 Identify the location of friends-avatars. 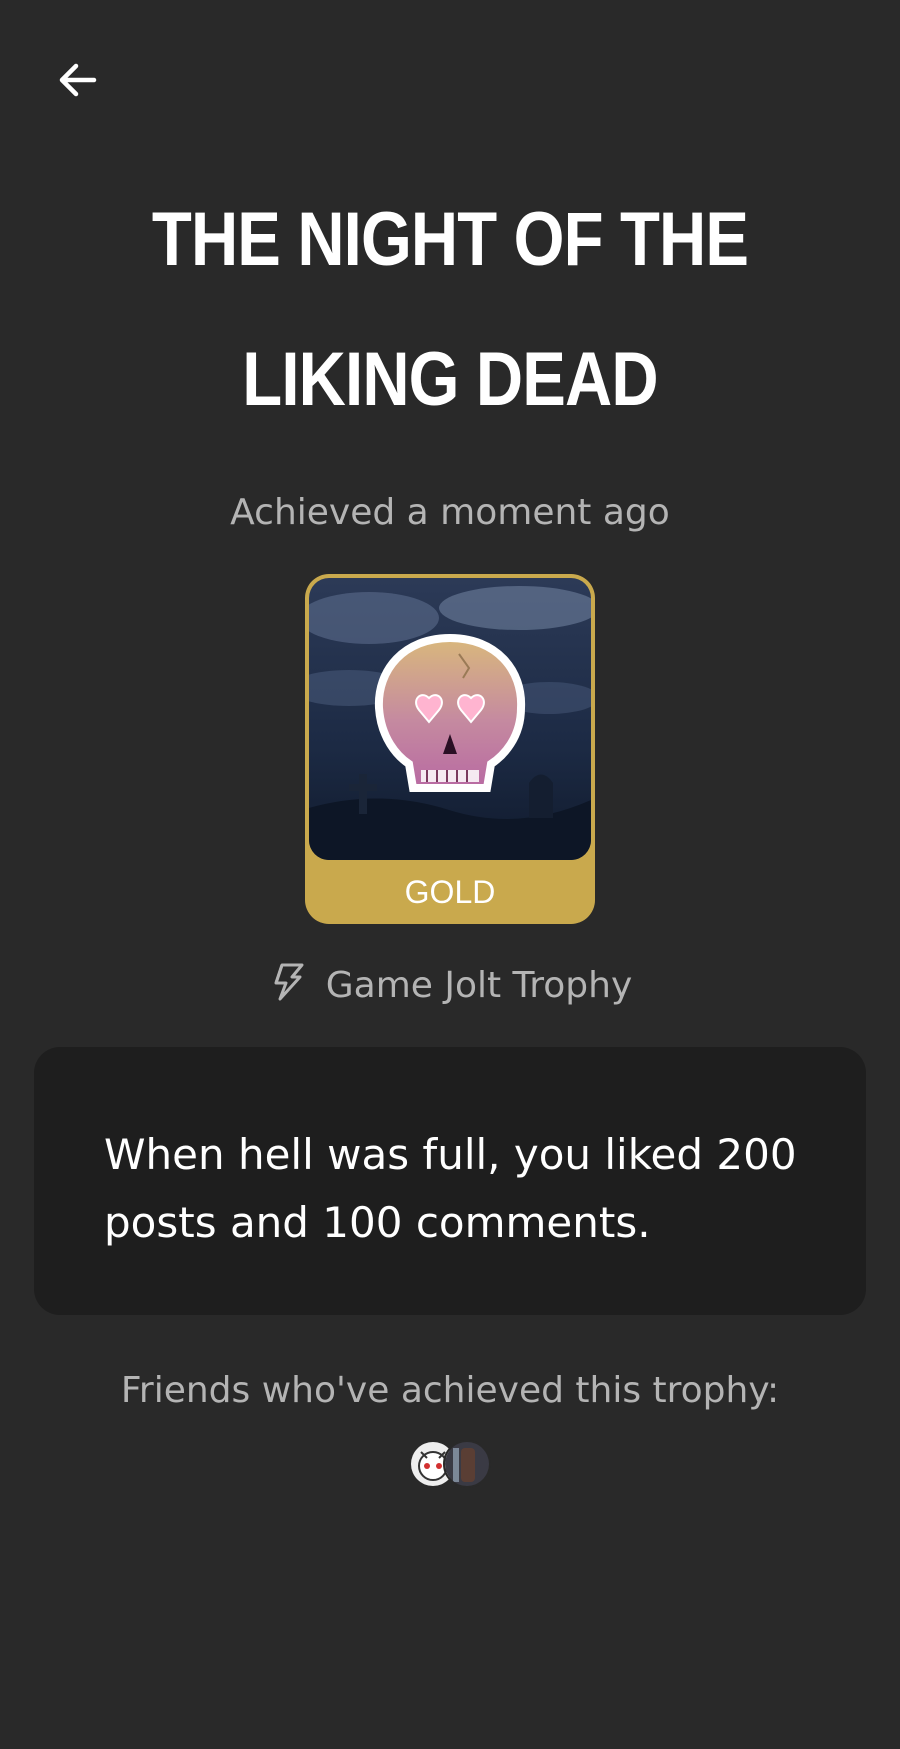
(450, 1464).